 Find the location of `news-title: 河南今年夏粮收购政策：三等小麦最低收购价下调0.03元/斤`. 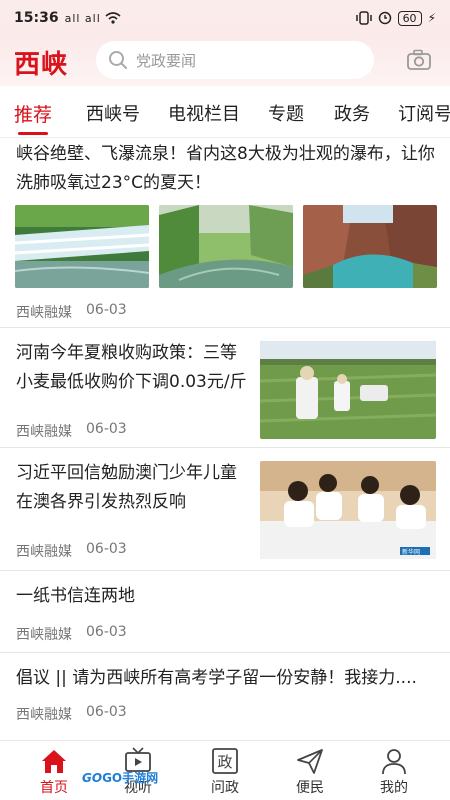

news-title: 河南今年夏粮收购政策：三等小麦最低收购价下调0.03元/斤 is located at coordinates (131, 367).